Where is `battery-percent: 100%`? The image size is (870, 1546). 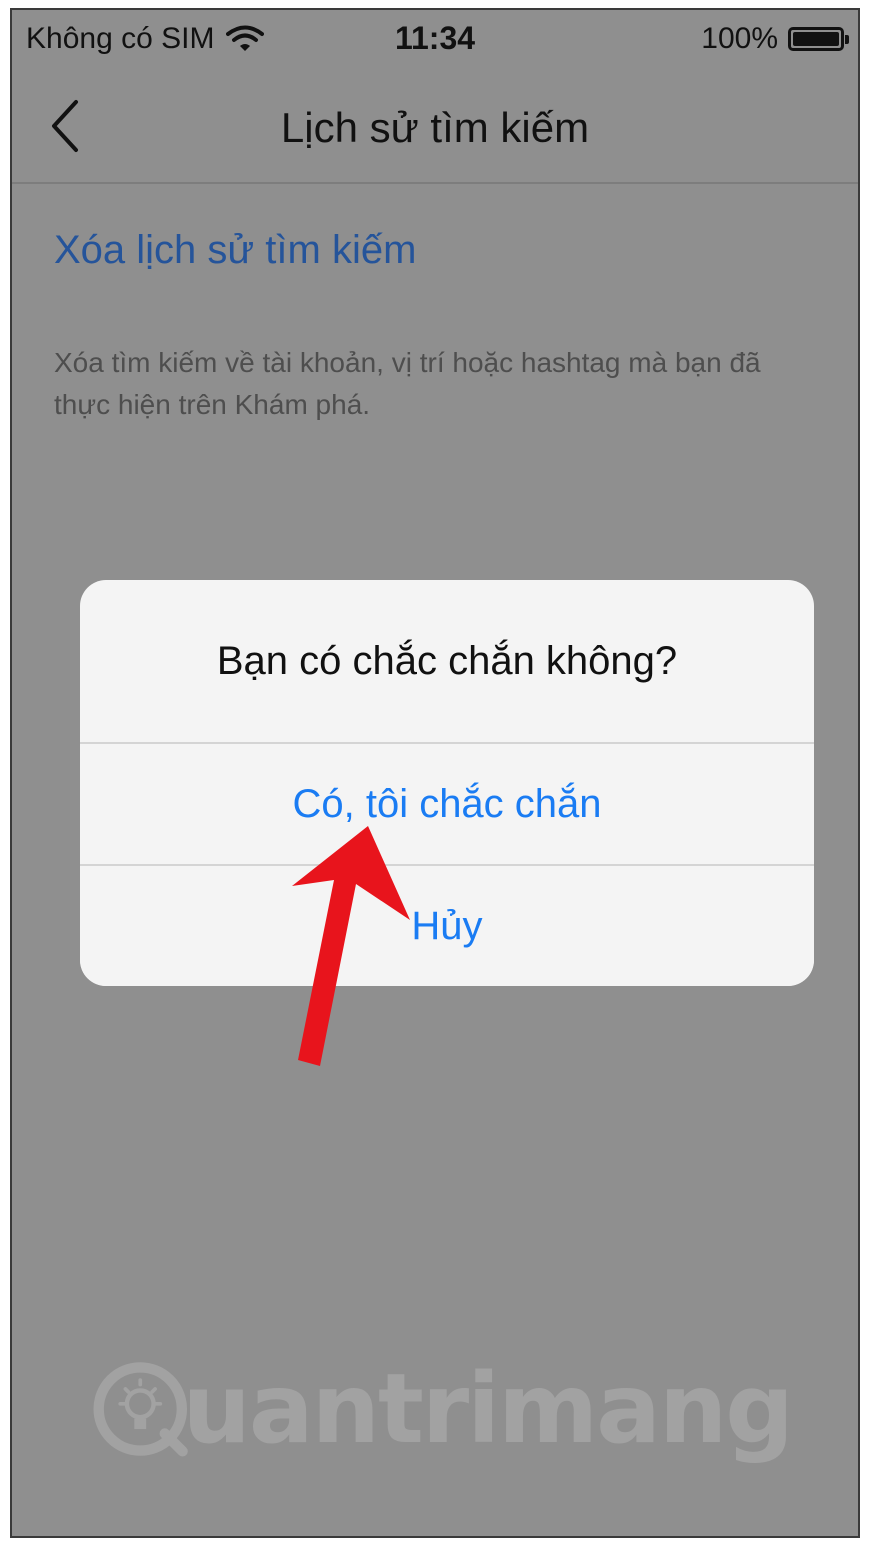
battery-percent: 100% is located at coordinates (739, 38).